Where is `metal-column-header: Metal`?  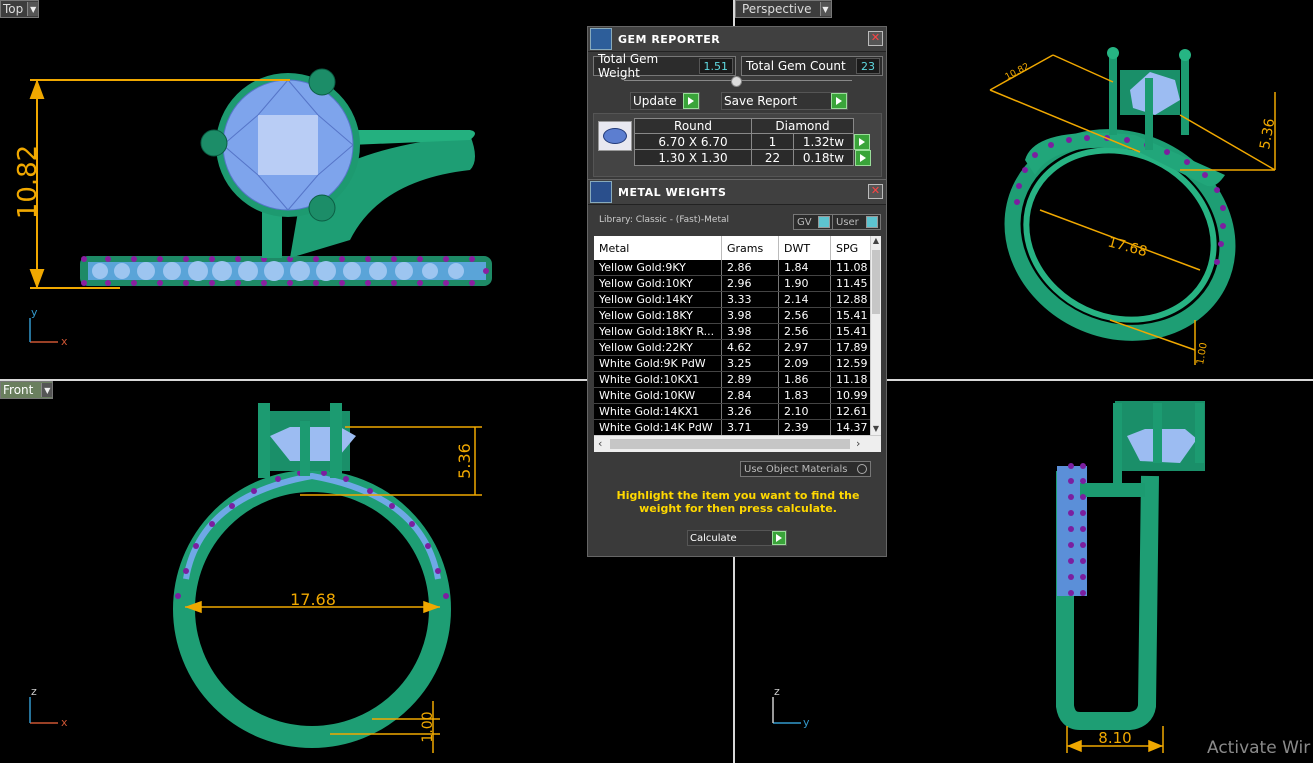
metal-column-header: Metal is located at coordinates (658, 248).